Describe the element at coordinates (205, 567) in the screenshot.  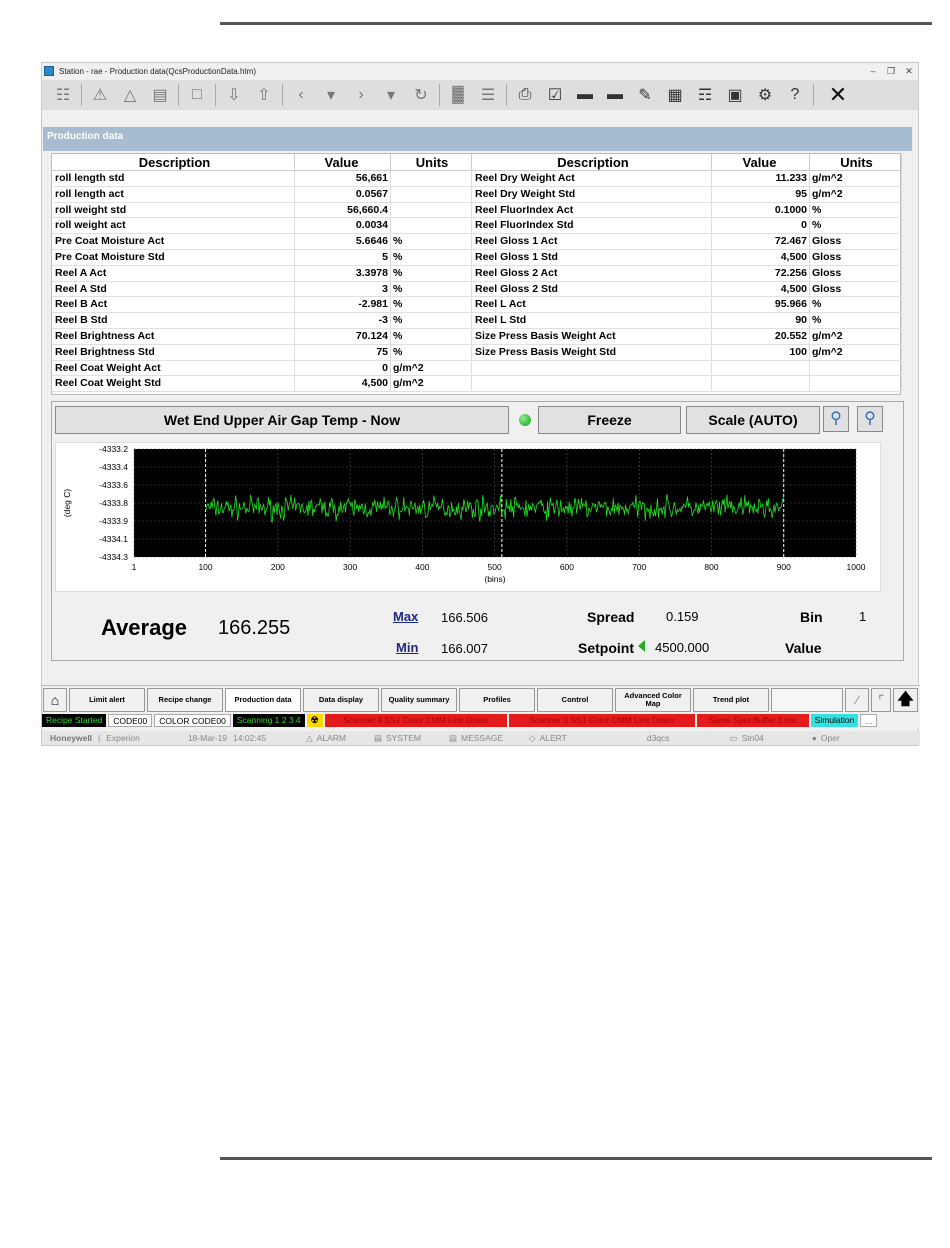
I see `x-tick-label: 100` at that location.